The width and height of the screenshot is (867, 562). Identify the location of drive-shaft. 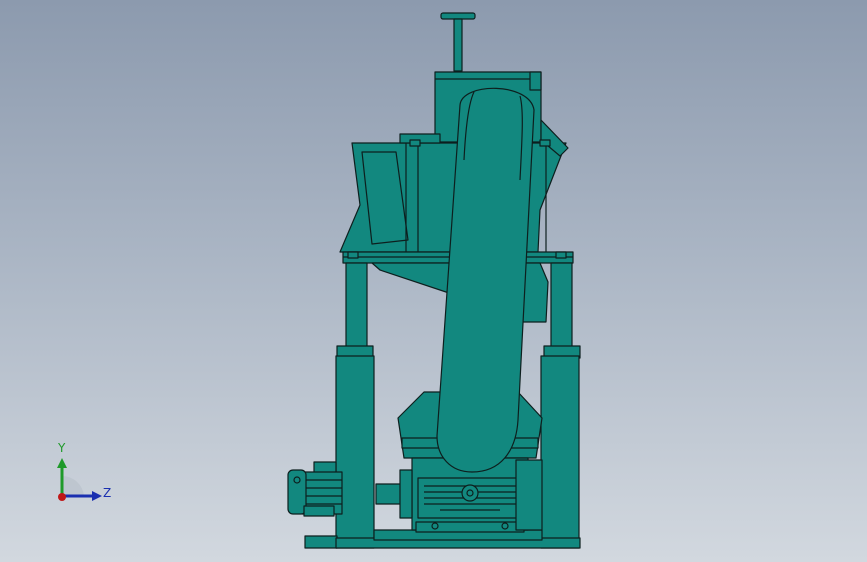
(394, 494).